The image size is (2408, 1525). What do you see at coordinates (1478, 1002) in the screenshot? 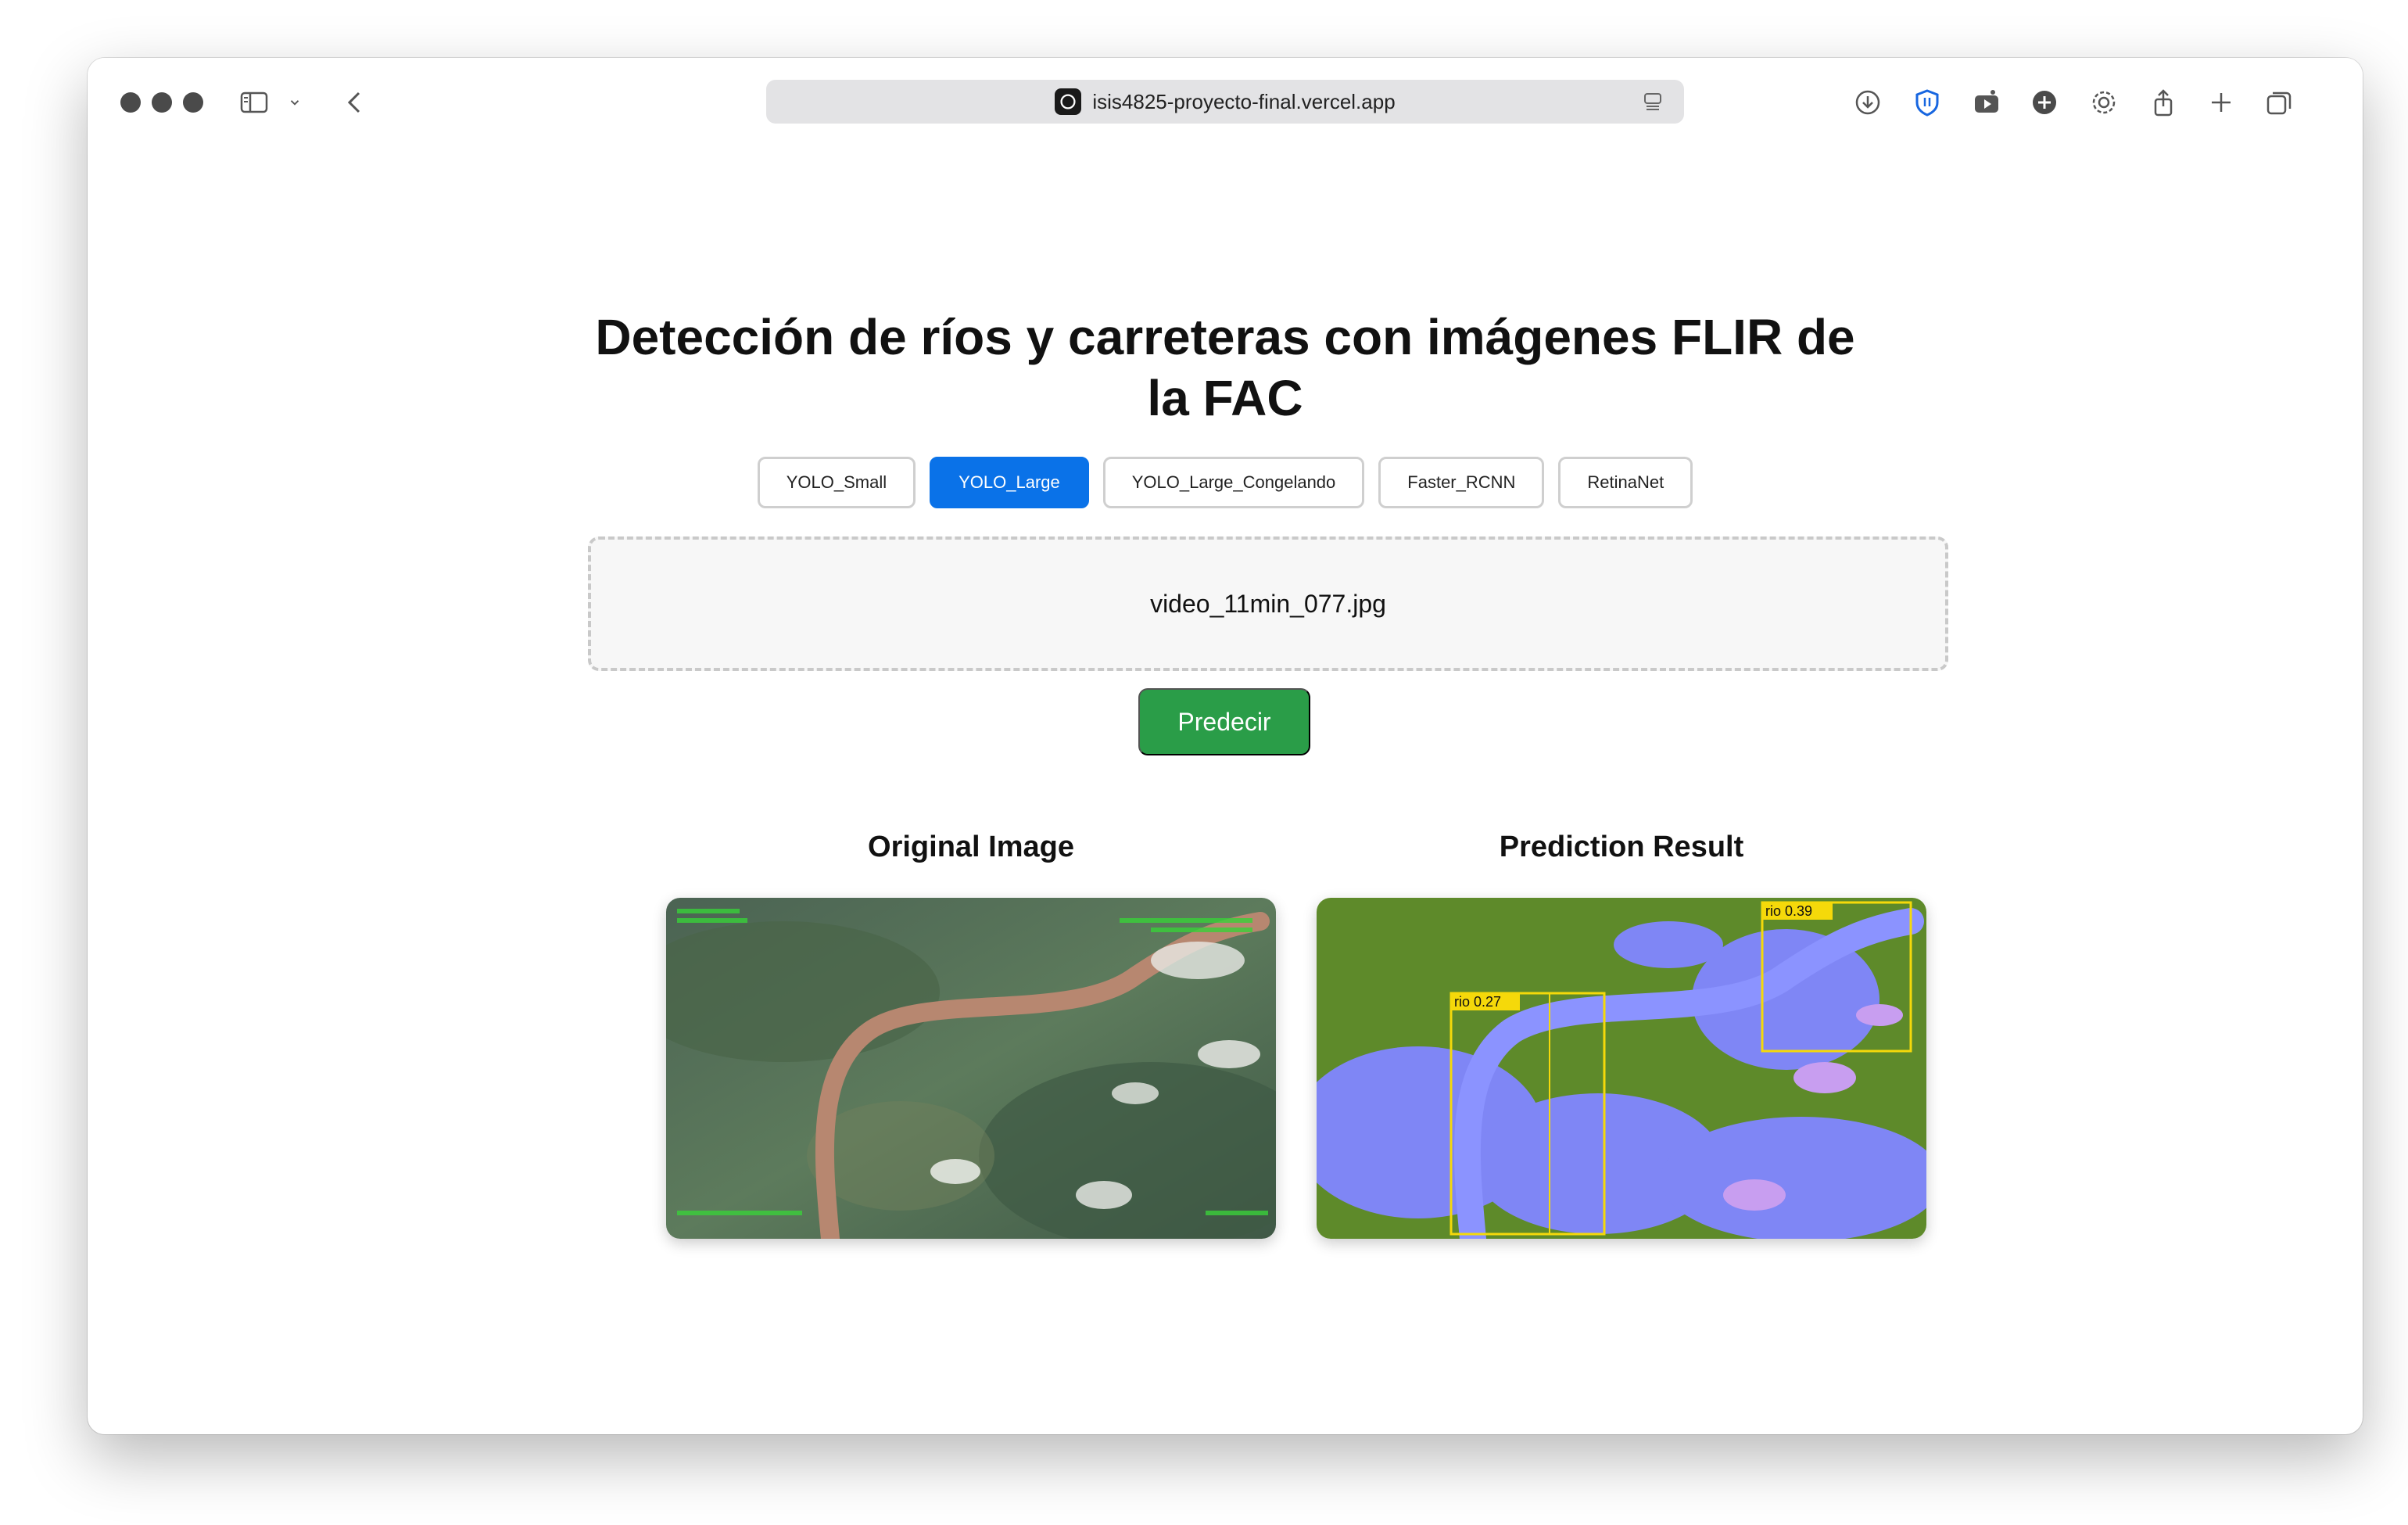
I see `detection-label-2: rio 0.27` at bounding box center [1478, 1002].